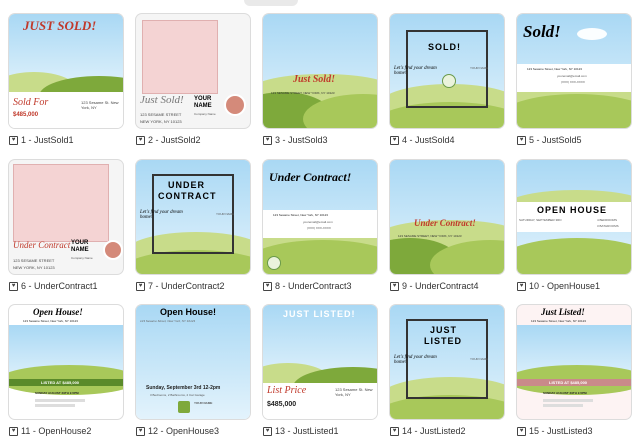  What do you see at coordinates (161, 121) in the screenshot?
I see `address-line: NEW YORK, NY 10123` at bounding box center [161, 121].